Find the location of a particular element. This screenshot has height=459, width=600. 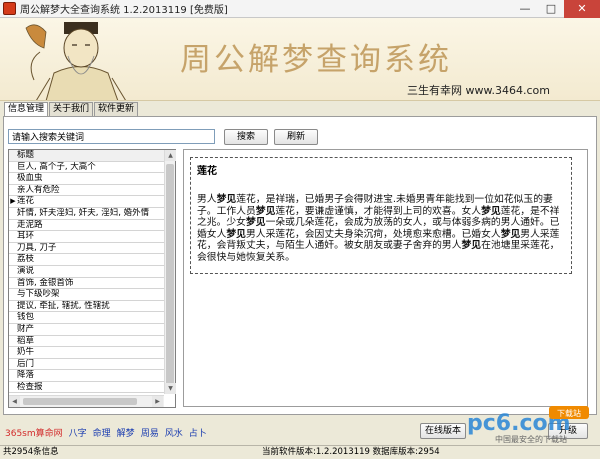

list-horizontal-scrollbar: ◀ ▶ is located at coordinates (86, 401).